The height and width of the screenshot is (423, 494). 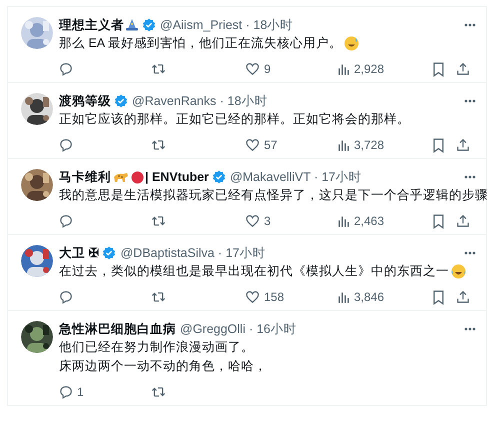 I want to click on user-name: 理想主义者, so click(x=91, y=25).